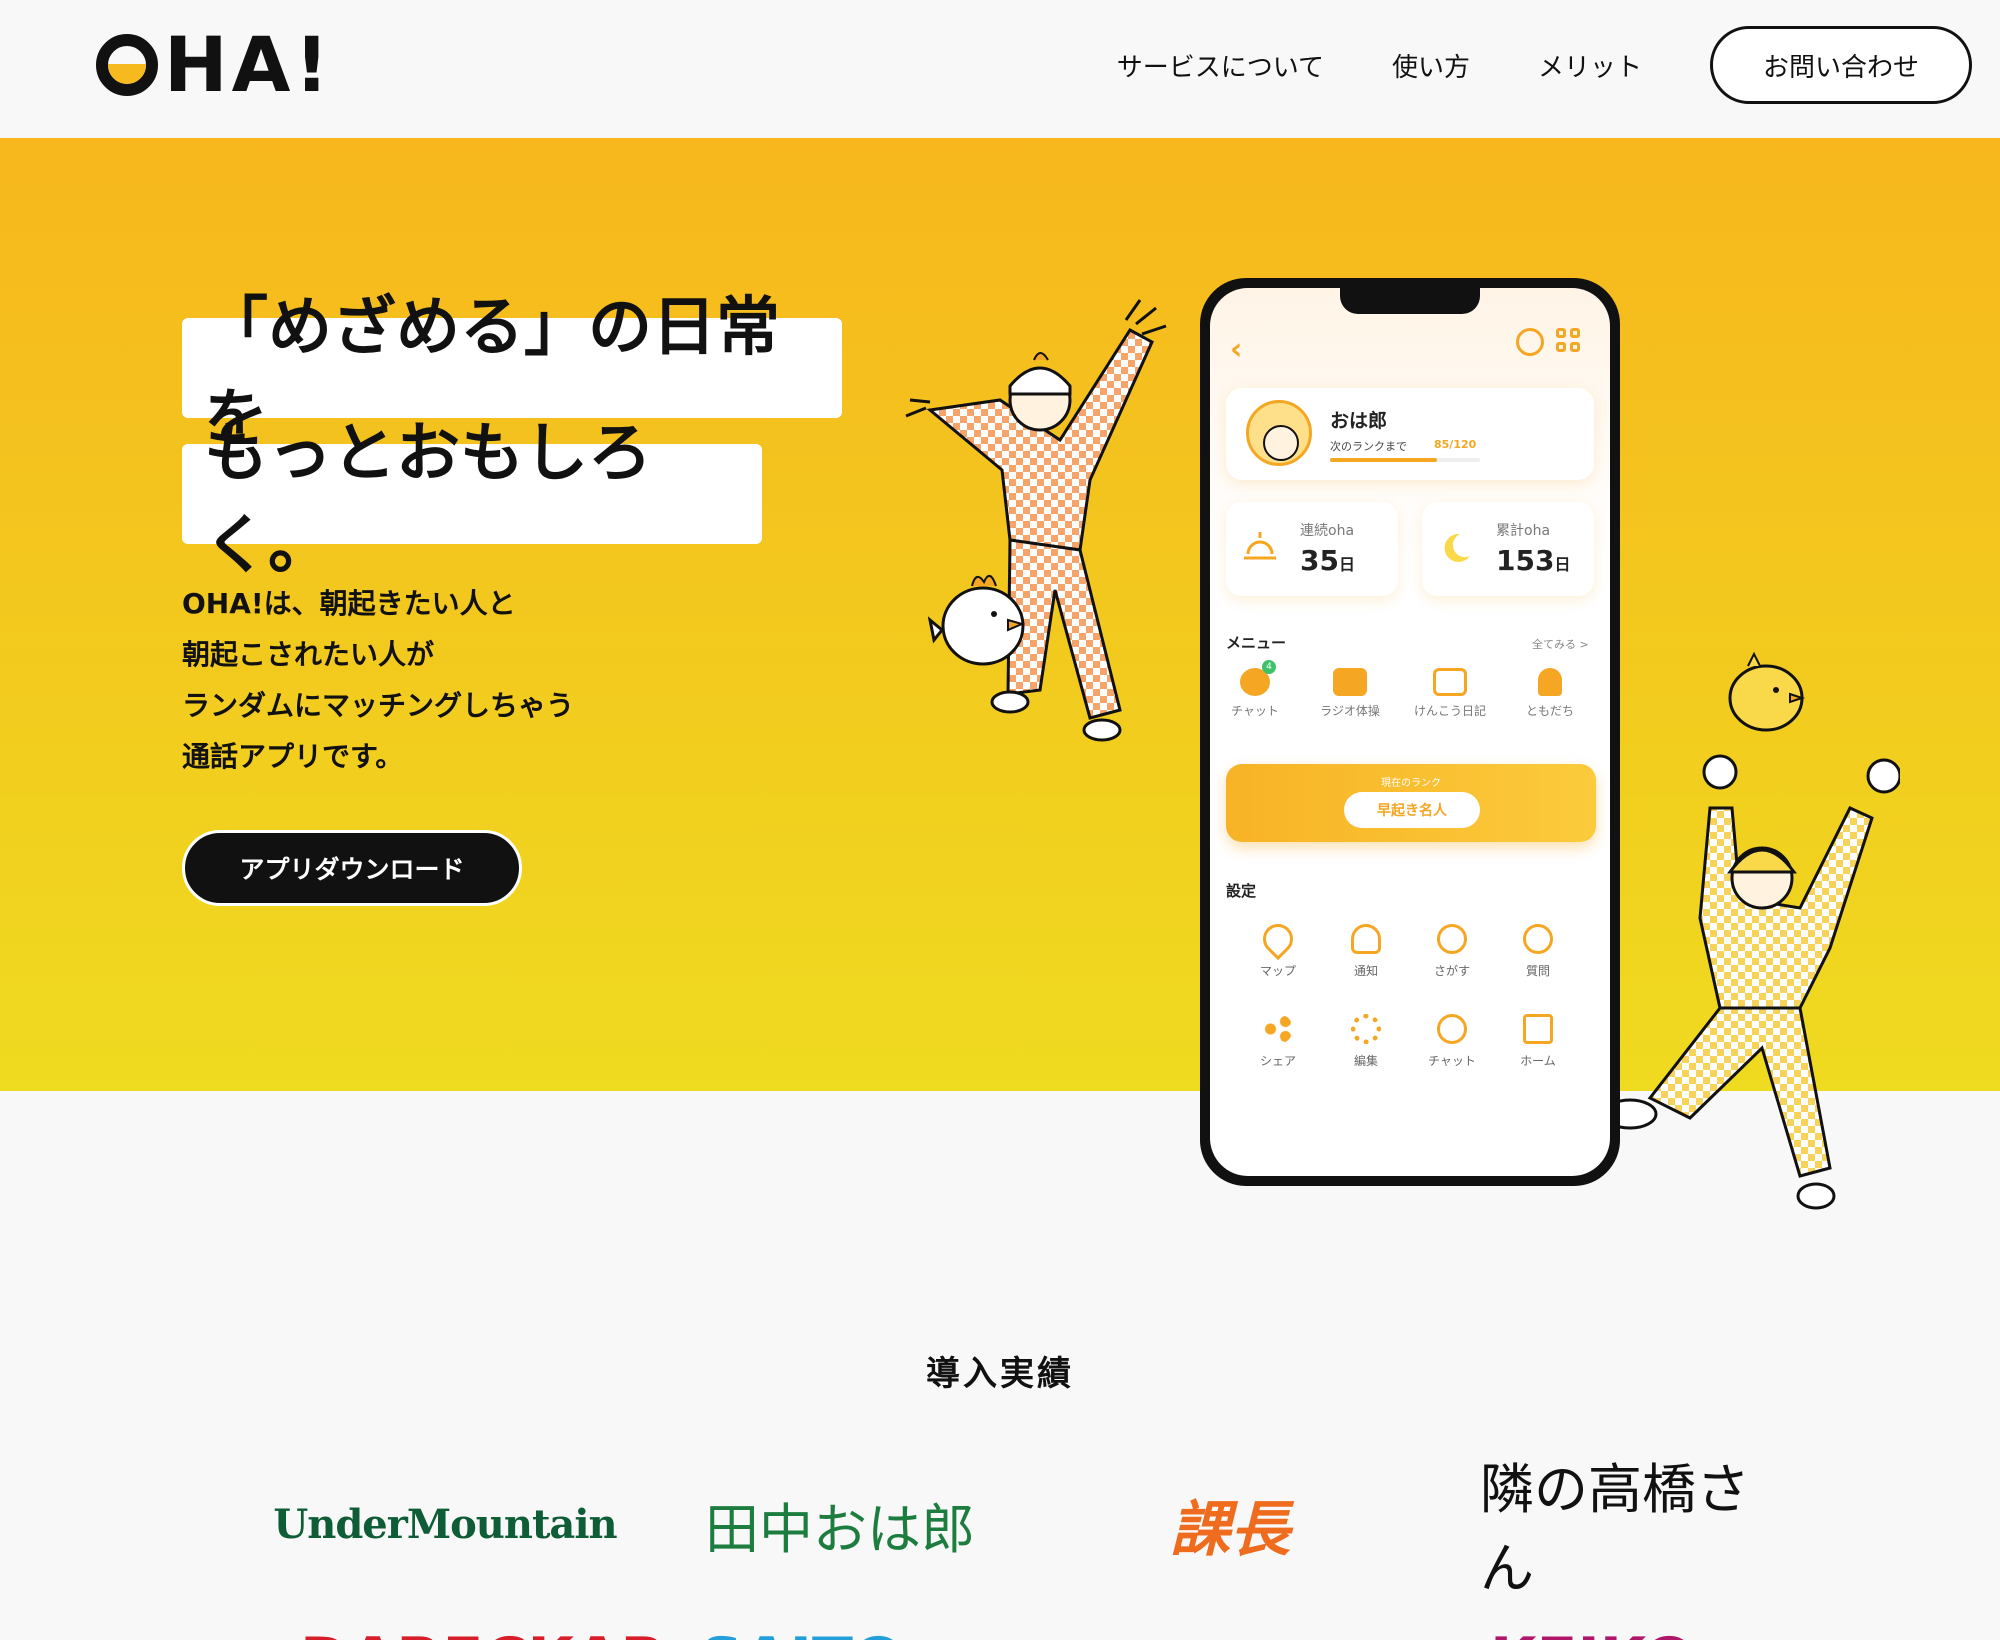 Image resolution: width=2000 pixels, height=1640 pixels. I want to click on app-download-button: アプリダウンロード, so click(352, 868).